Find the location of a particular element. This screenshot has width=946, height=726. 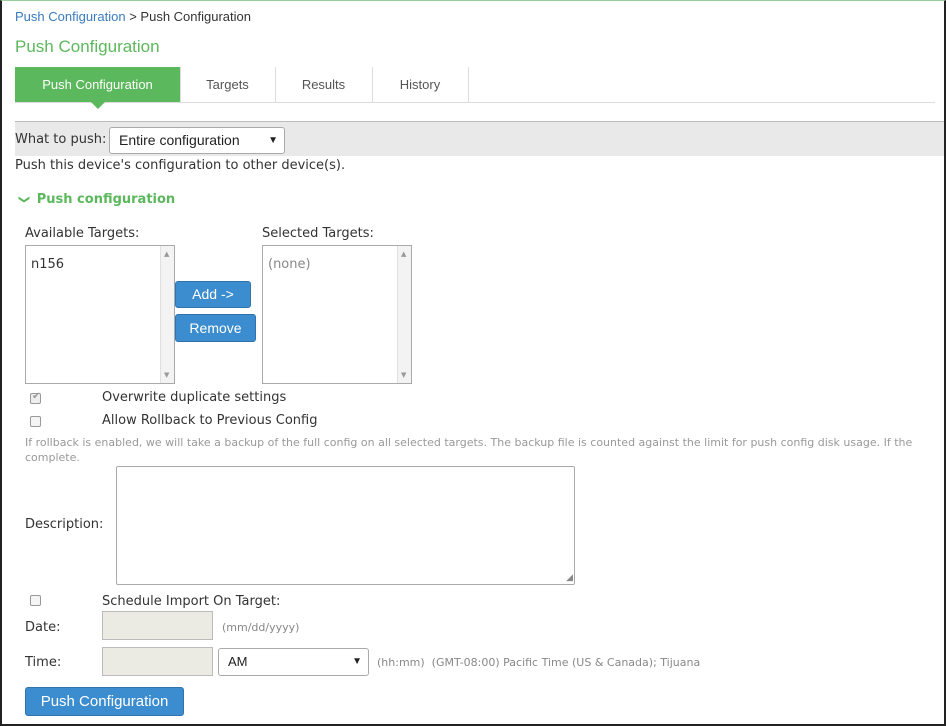

available-targets-list: n156 ▲ ▼ is located at coordinates (100, 314).